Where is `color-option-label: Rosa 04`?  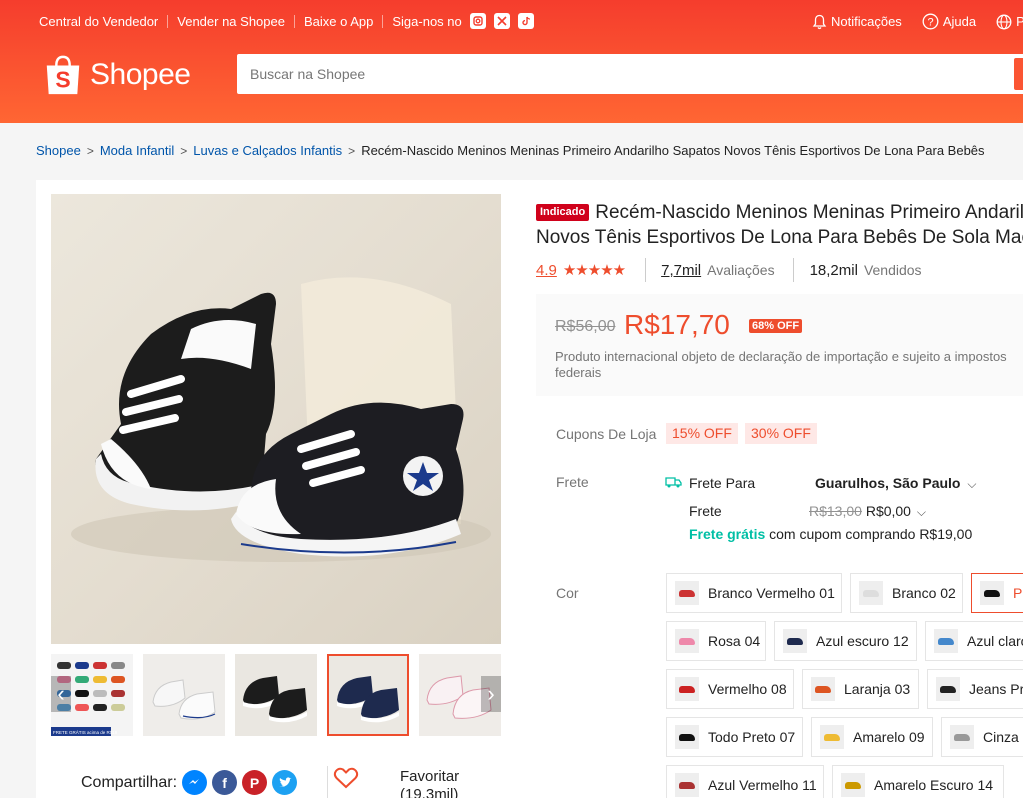 color-option-label: Rosa 04 is located at coordinates (734, 641).